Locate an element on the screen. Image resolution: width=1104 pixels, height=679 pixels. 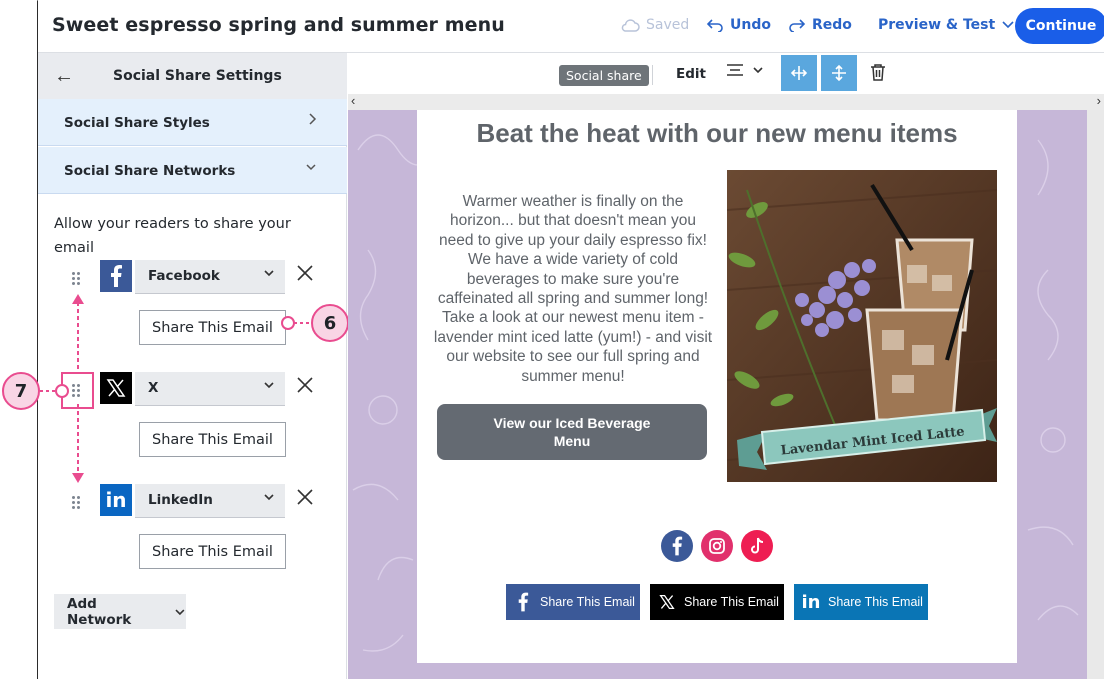
callout-7: 7 is located at coordinates (21, 391).